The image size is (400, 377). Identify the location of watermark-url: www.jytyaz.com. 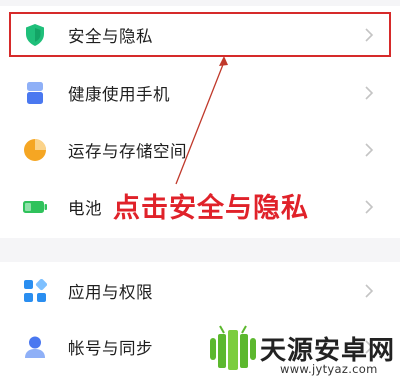
(329, 369).